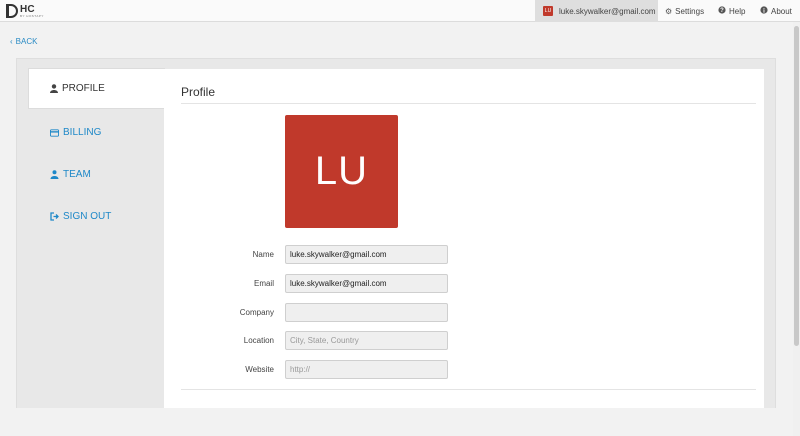  I want to click on about-link: i About, so click(776, 11).